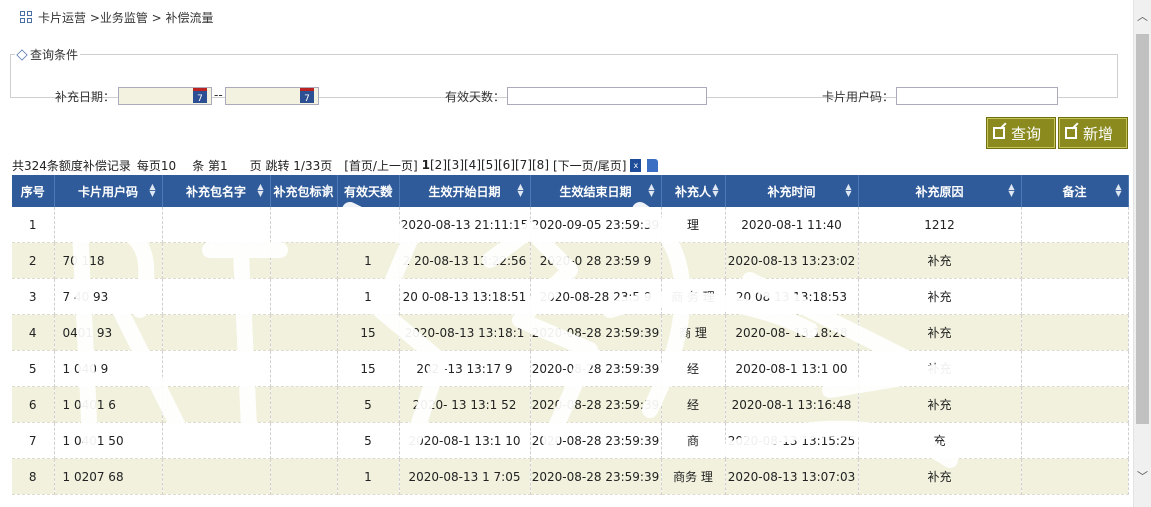  What do you see at coordinates (465, 191) in the screenshot?
I see `column-header: 生效开始日期 ▲ ▼` at bounding box center [465, 191].